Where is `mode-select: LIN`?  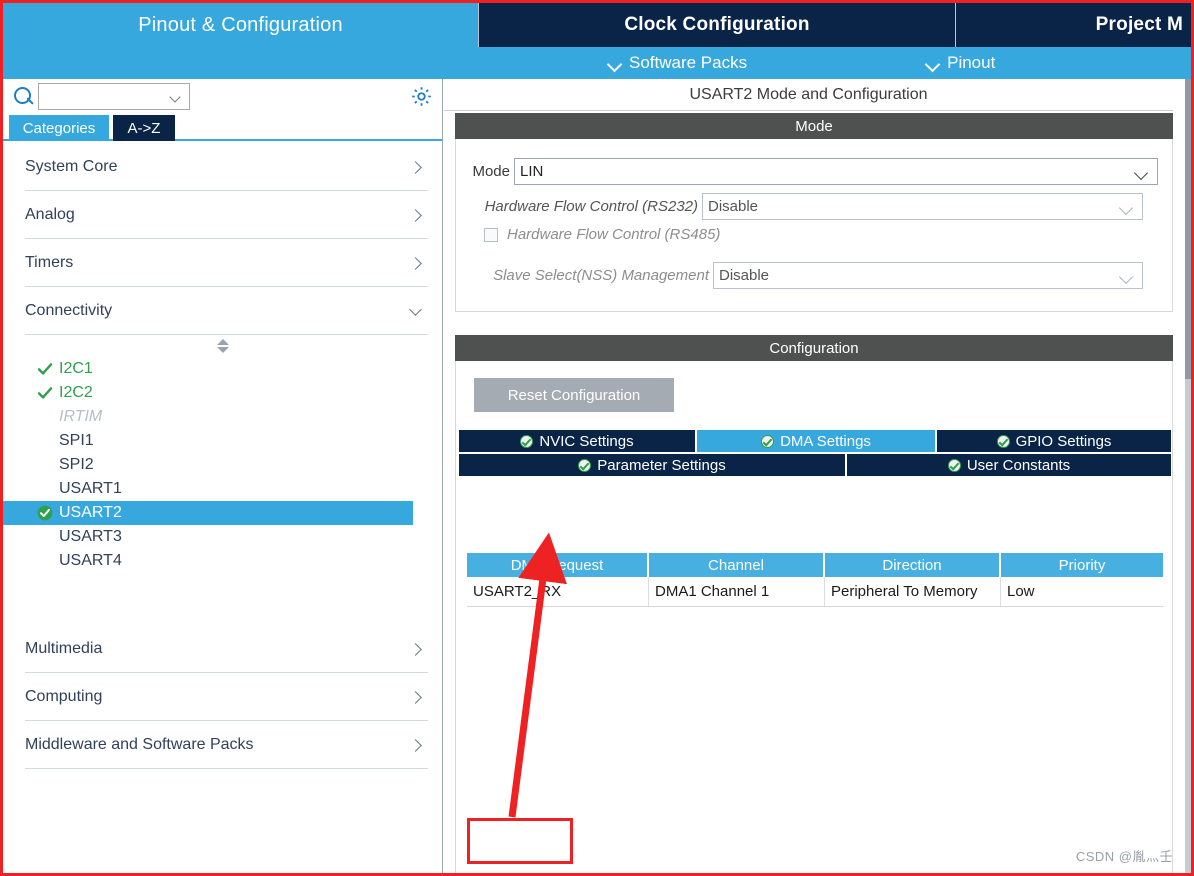 mode-select: LIN is located at coordinates (836, 171).